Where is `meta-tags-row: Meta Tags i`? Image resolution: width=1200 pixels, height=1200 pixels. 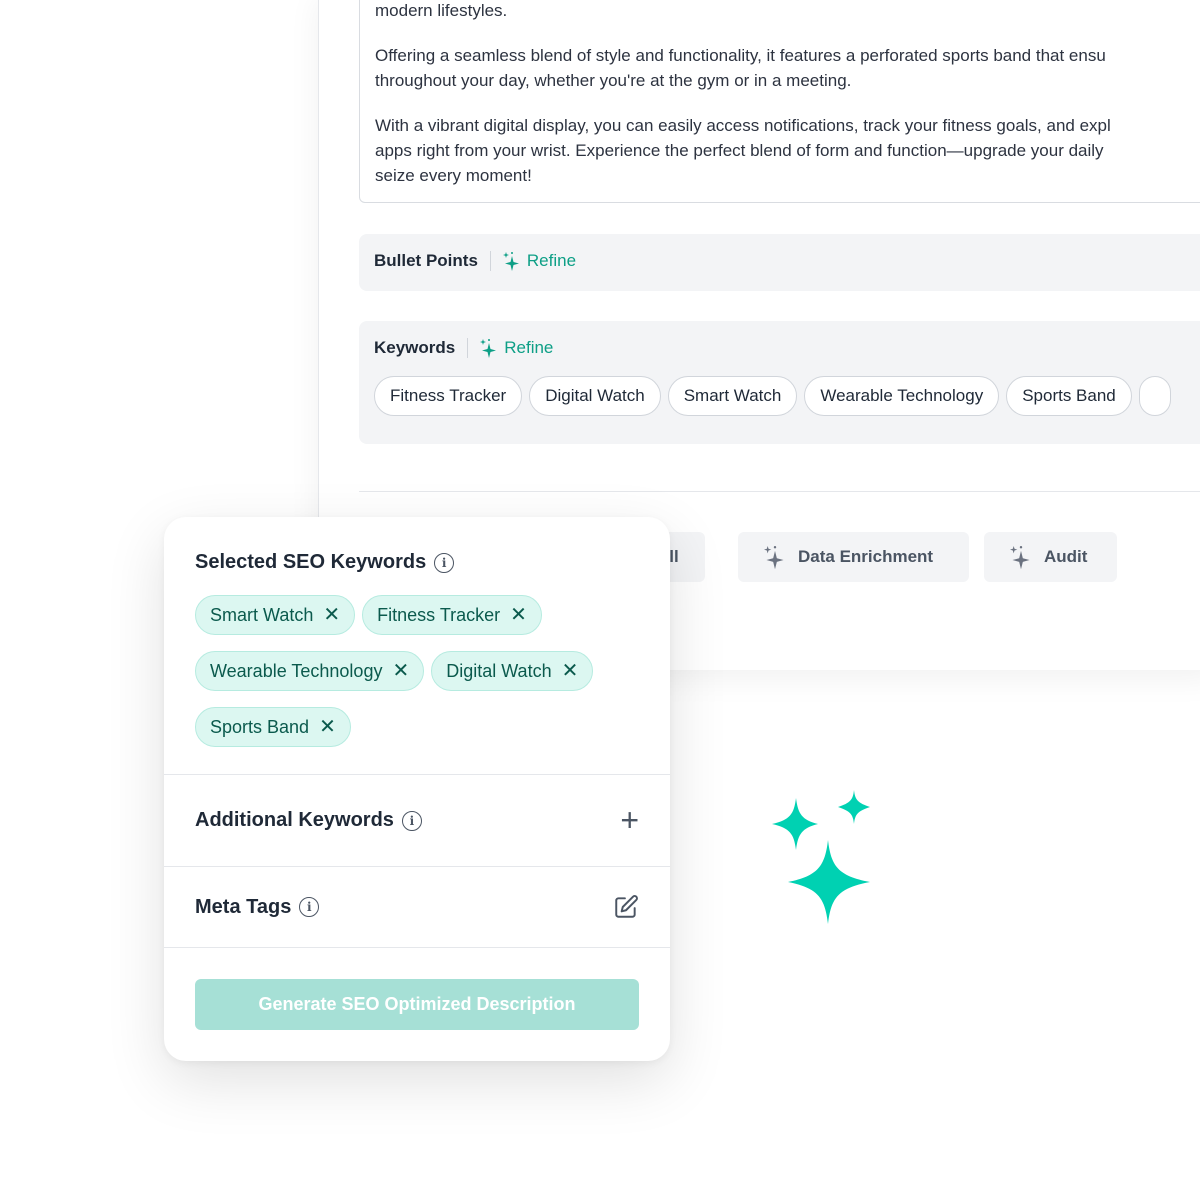 meta-tags-row: Meta Tags i is located at coordinates (417, 906).